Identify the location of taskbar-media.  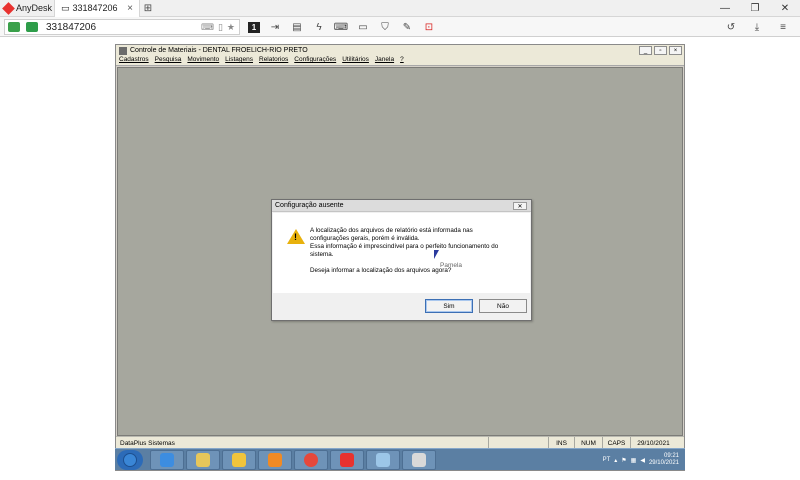
(275, 460).